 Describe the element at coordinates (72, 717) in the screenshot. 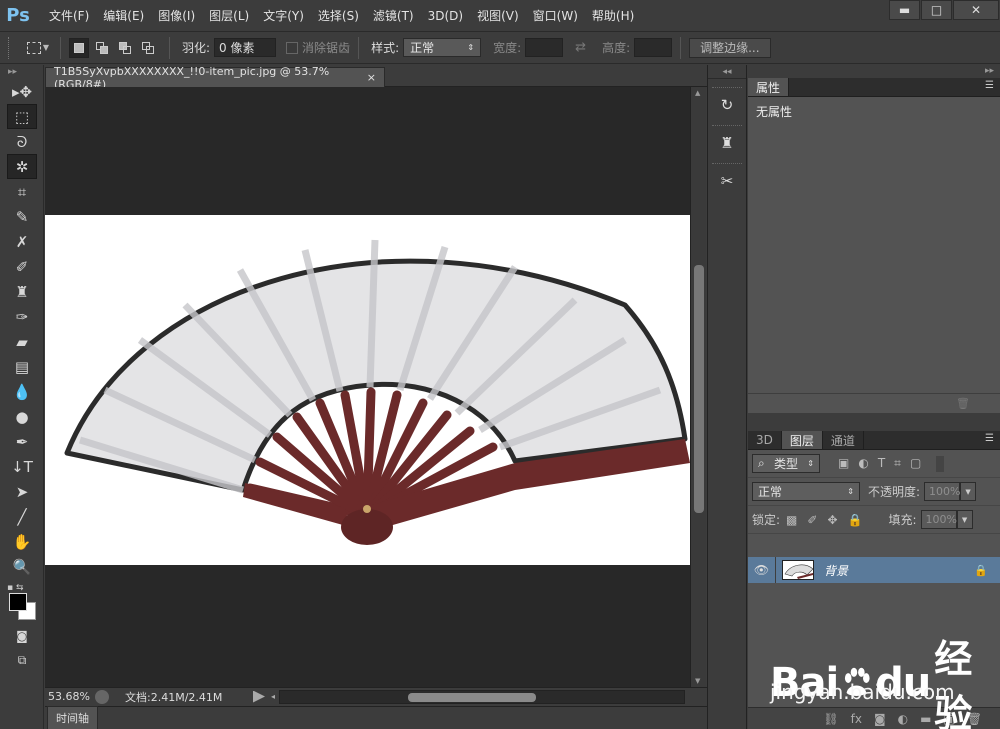

I see `timeline-tab: 时间轴` at that location.